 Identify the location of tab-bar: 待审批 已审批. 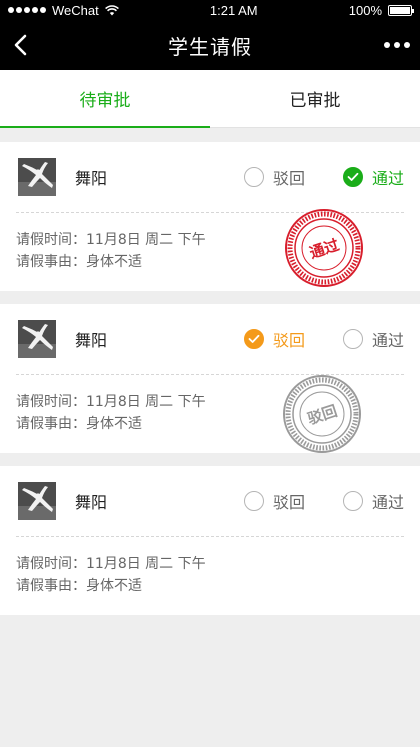
(210, 99).